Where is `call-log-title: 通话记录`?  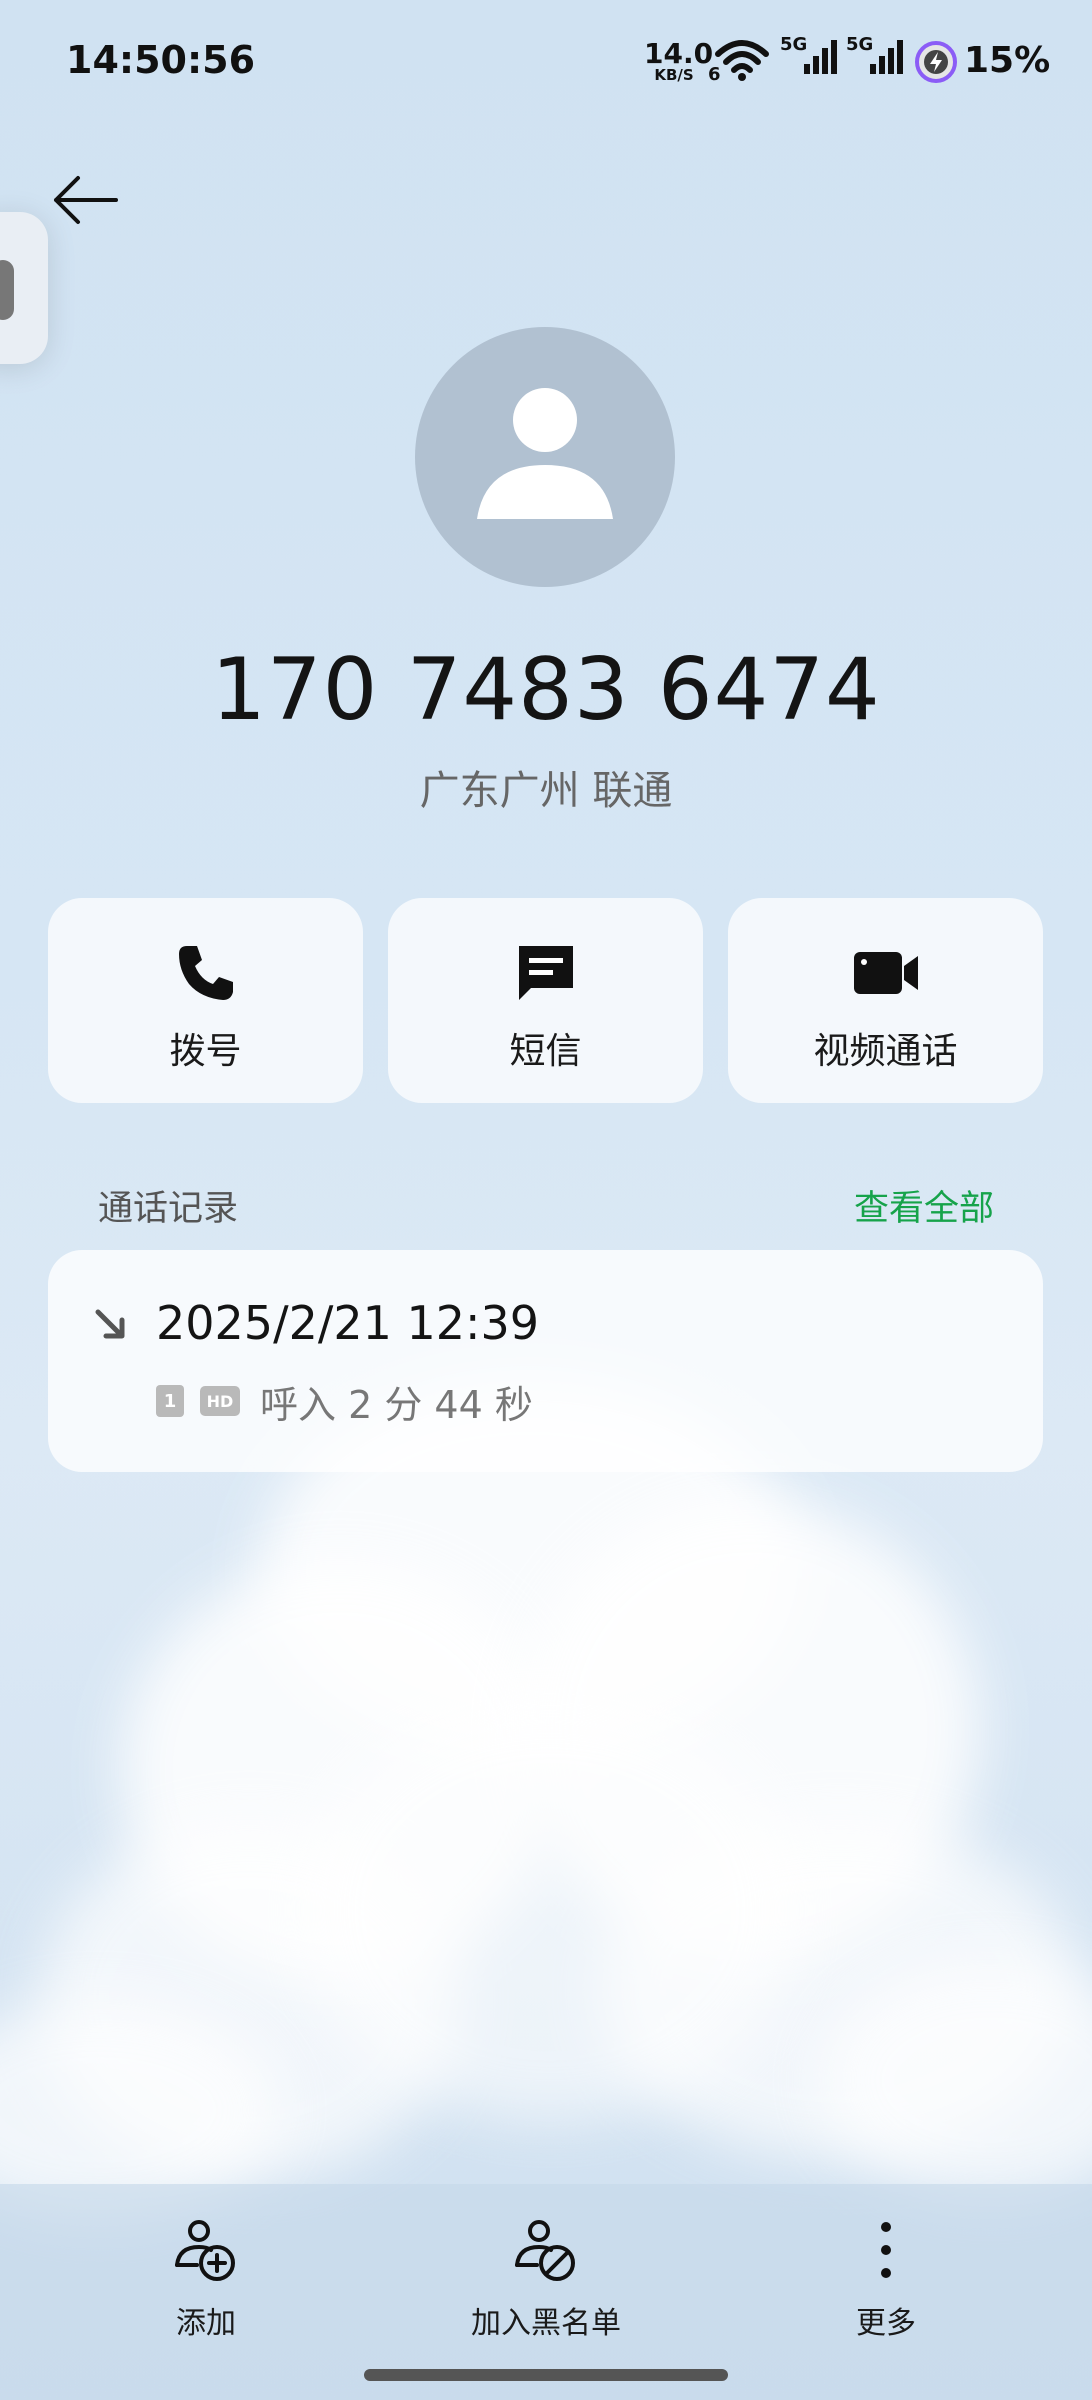 call-log-title: 通话记录 is located at coordinates (168, 1209).